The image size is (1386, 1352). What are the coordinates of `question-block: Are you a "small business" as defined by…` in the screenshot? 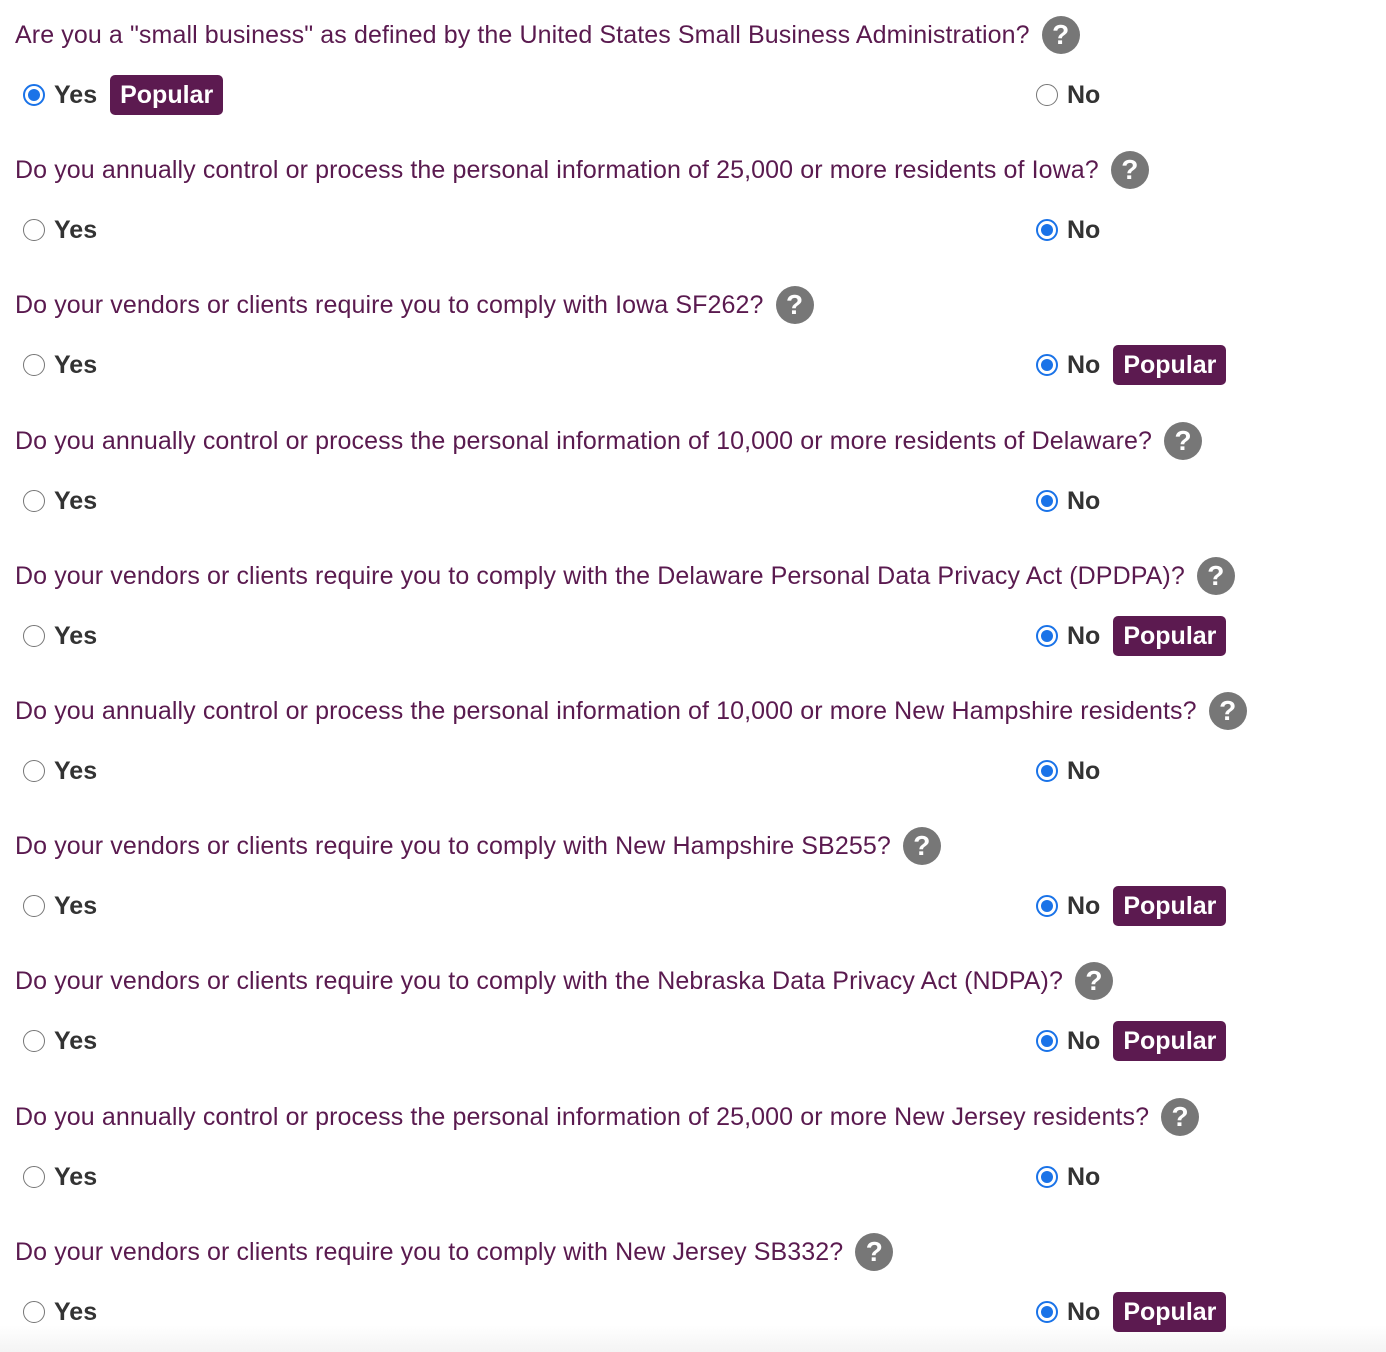 It's located at (693, 82).